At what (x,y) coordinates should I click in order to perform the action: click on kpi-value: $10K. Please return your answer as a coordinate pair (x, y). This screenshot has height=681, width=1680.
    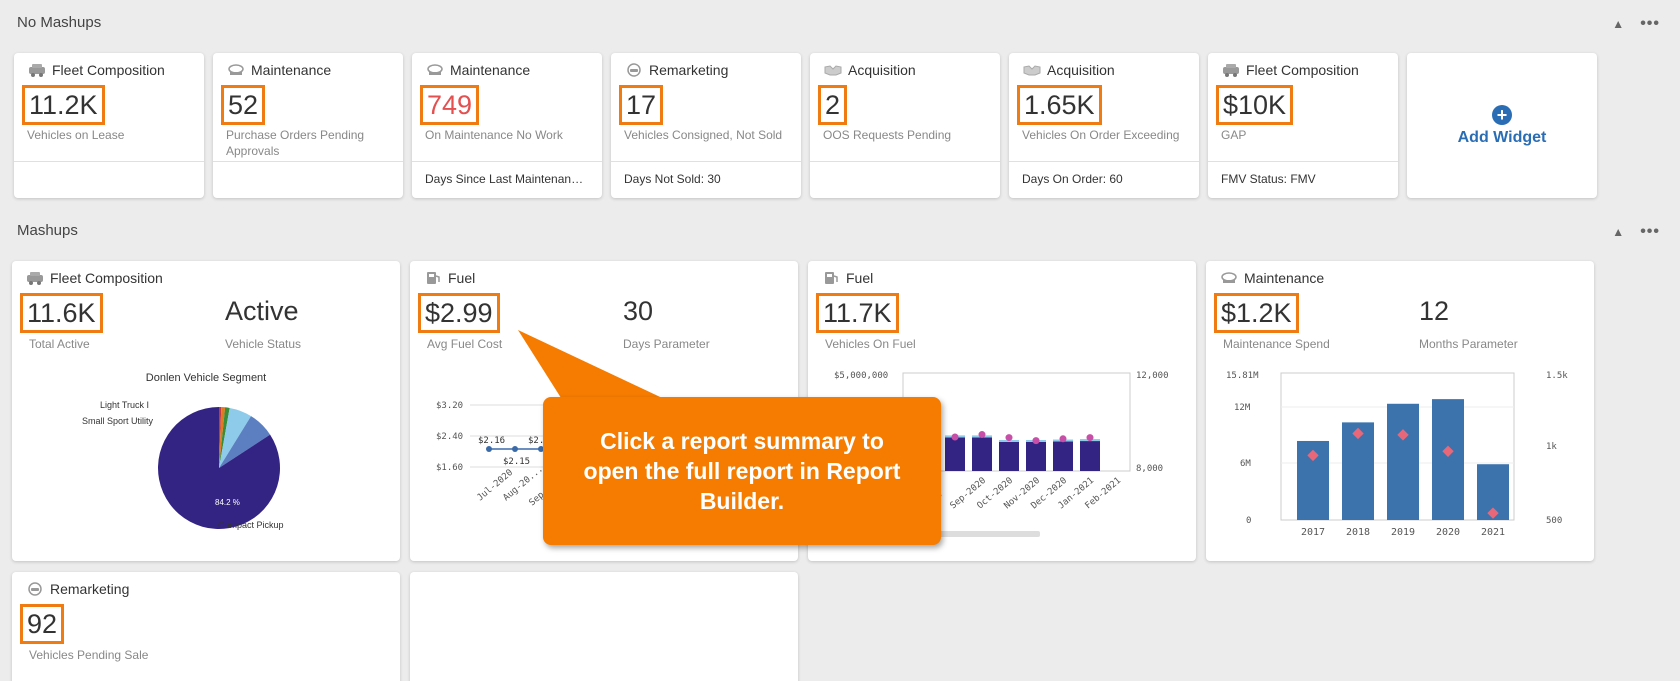
    Looking at the image, I should click on (1255, 105).